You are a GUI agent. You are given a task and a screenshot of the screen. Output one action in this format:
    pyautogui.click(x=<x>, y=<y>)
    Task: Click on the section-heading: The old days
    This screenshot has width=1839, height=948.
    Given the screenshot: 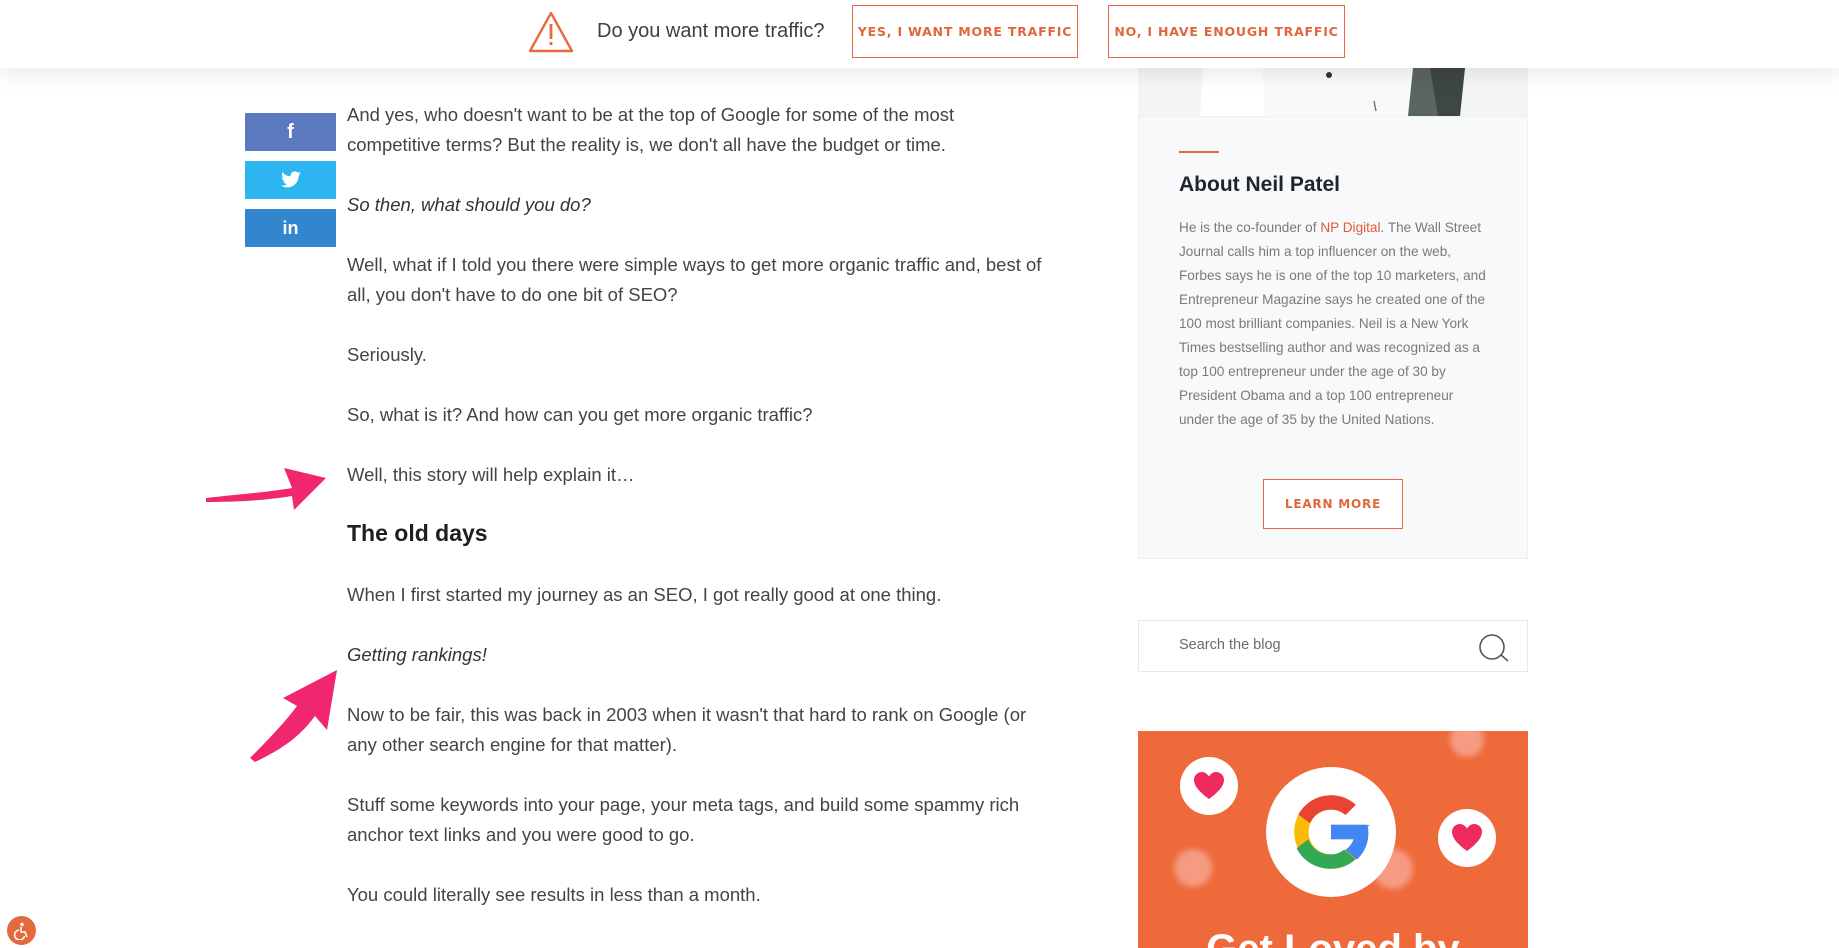 What is the action you would take?
    pyautogui.click(x=417, y=533)
    